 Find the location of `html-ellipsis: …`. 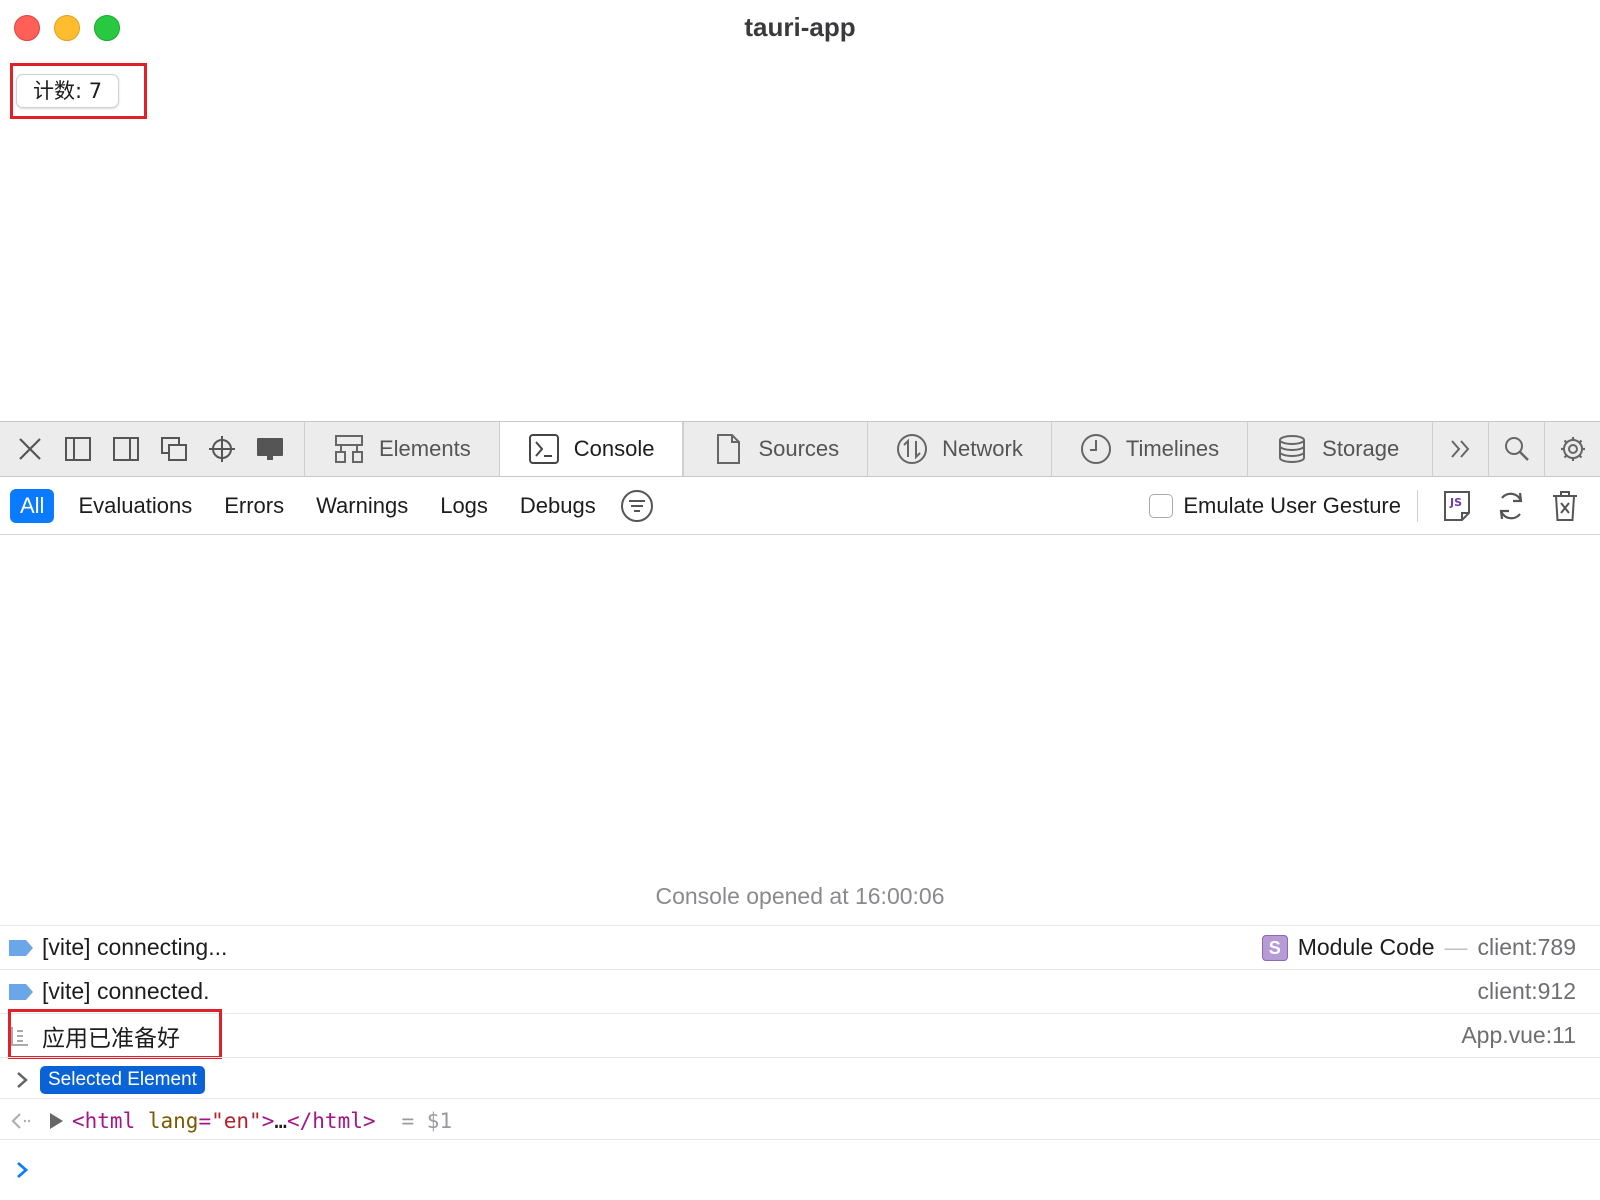

html-ellipsis: … is located at coordinates (280, 1120).